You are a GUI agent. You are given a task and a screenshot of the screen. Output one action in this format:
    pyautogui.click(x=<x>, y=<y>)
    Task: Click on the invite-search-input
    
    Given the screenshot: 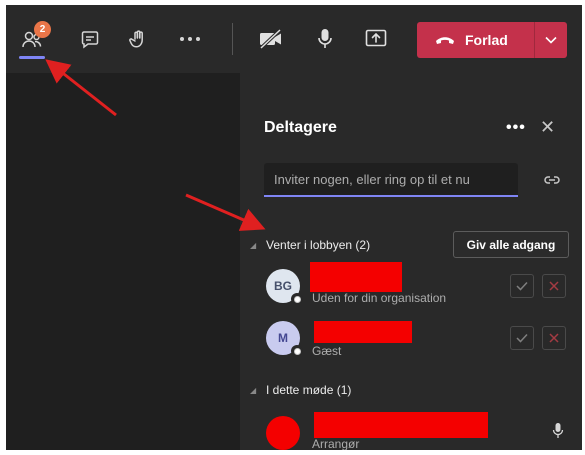 What is the action you would take?
    pyautogui.click(x=391, y=180)
    